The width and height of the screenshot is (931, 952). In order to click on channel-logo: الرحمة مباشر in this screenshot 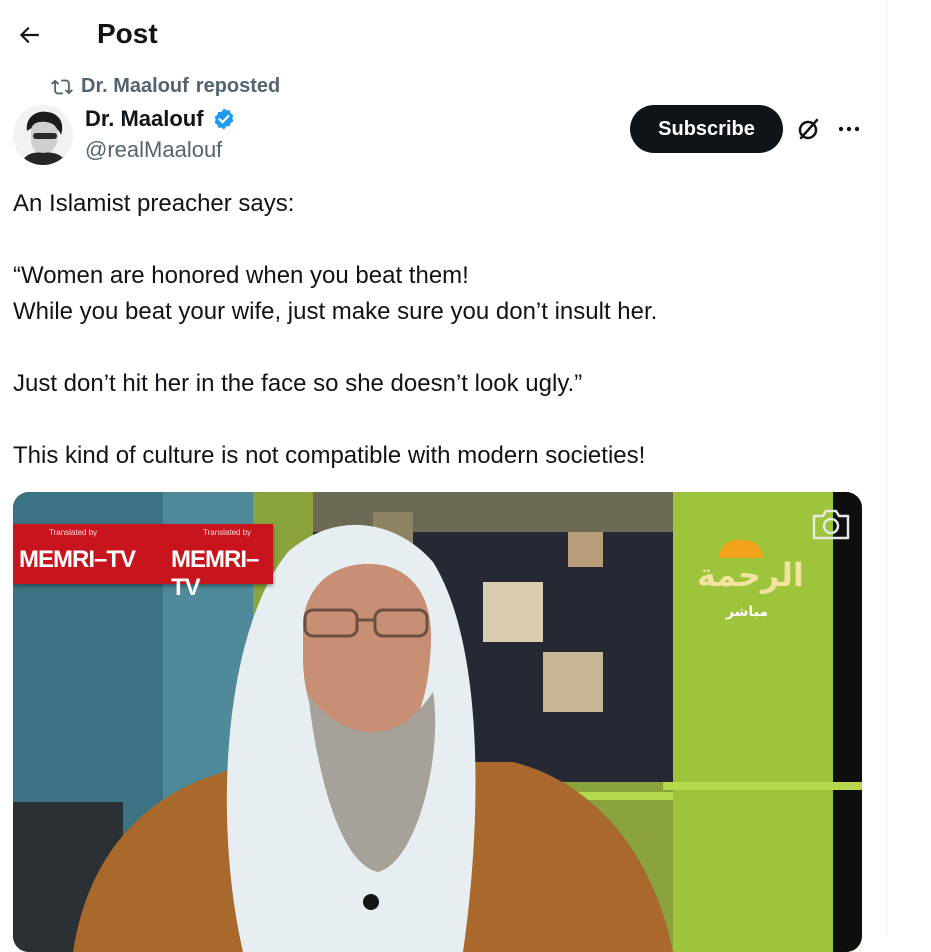, I will do `click(750, 585)`.